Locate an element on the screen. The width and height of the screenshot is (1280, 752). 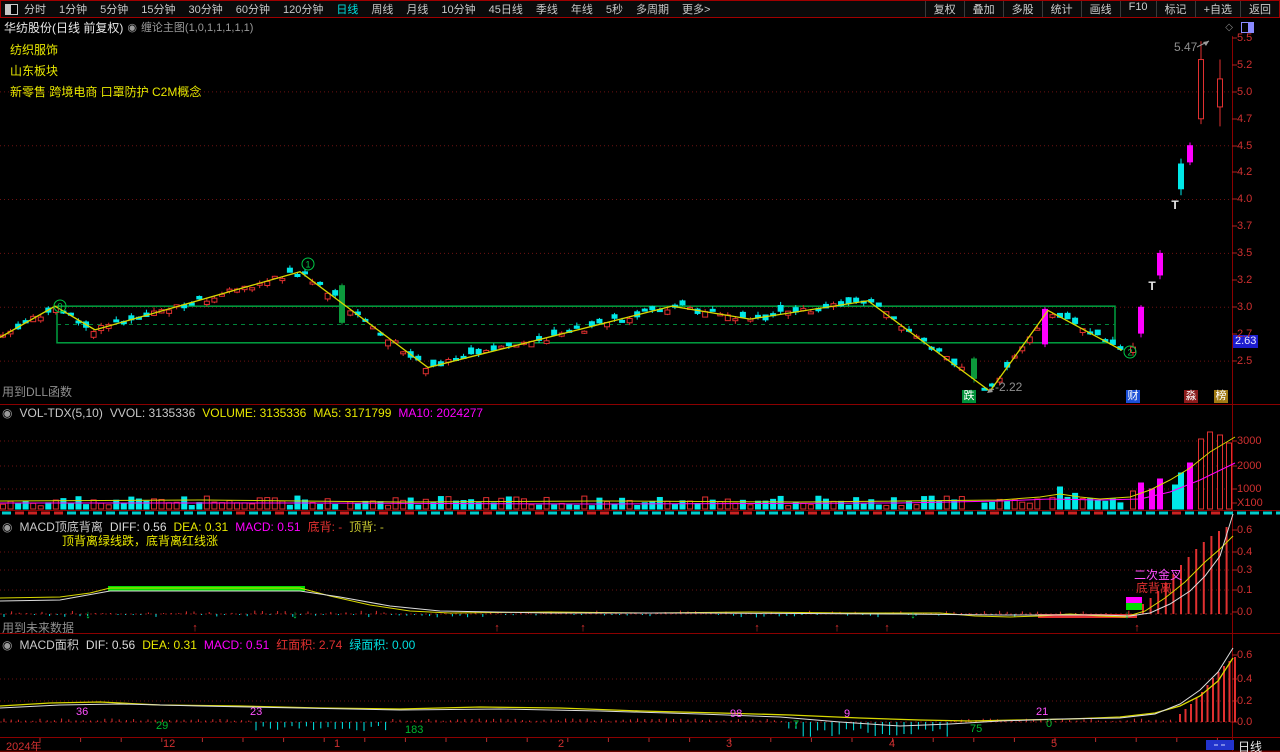
macd2-axis-label: 0.4 is located at coordinates (1245, 679).